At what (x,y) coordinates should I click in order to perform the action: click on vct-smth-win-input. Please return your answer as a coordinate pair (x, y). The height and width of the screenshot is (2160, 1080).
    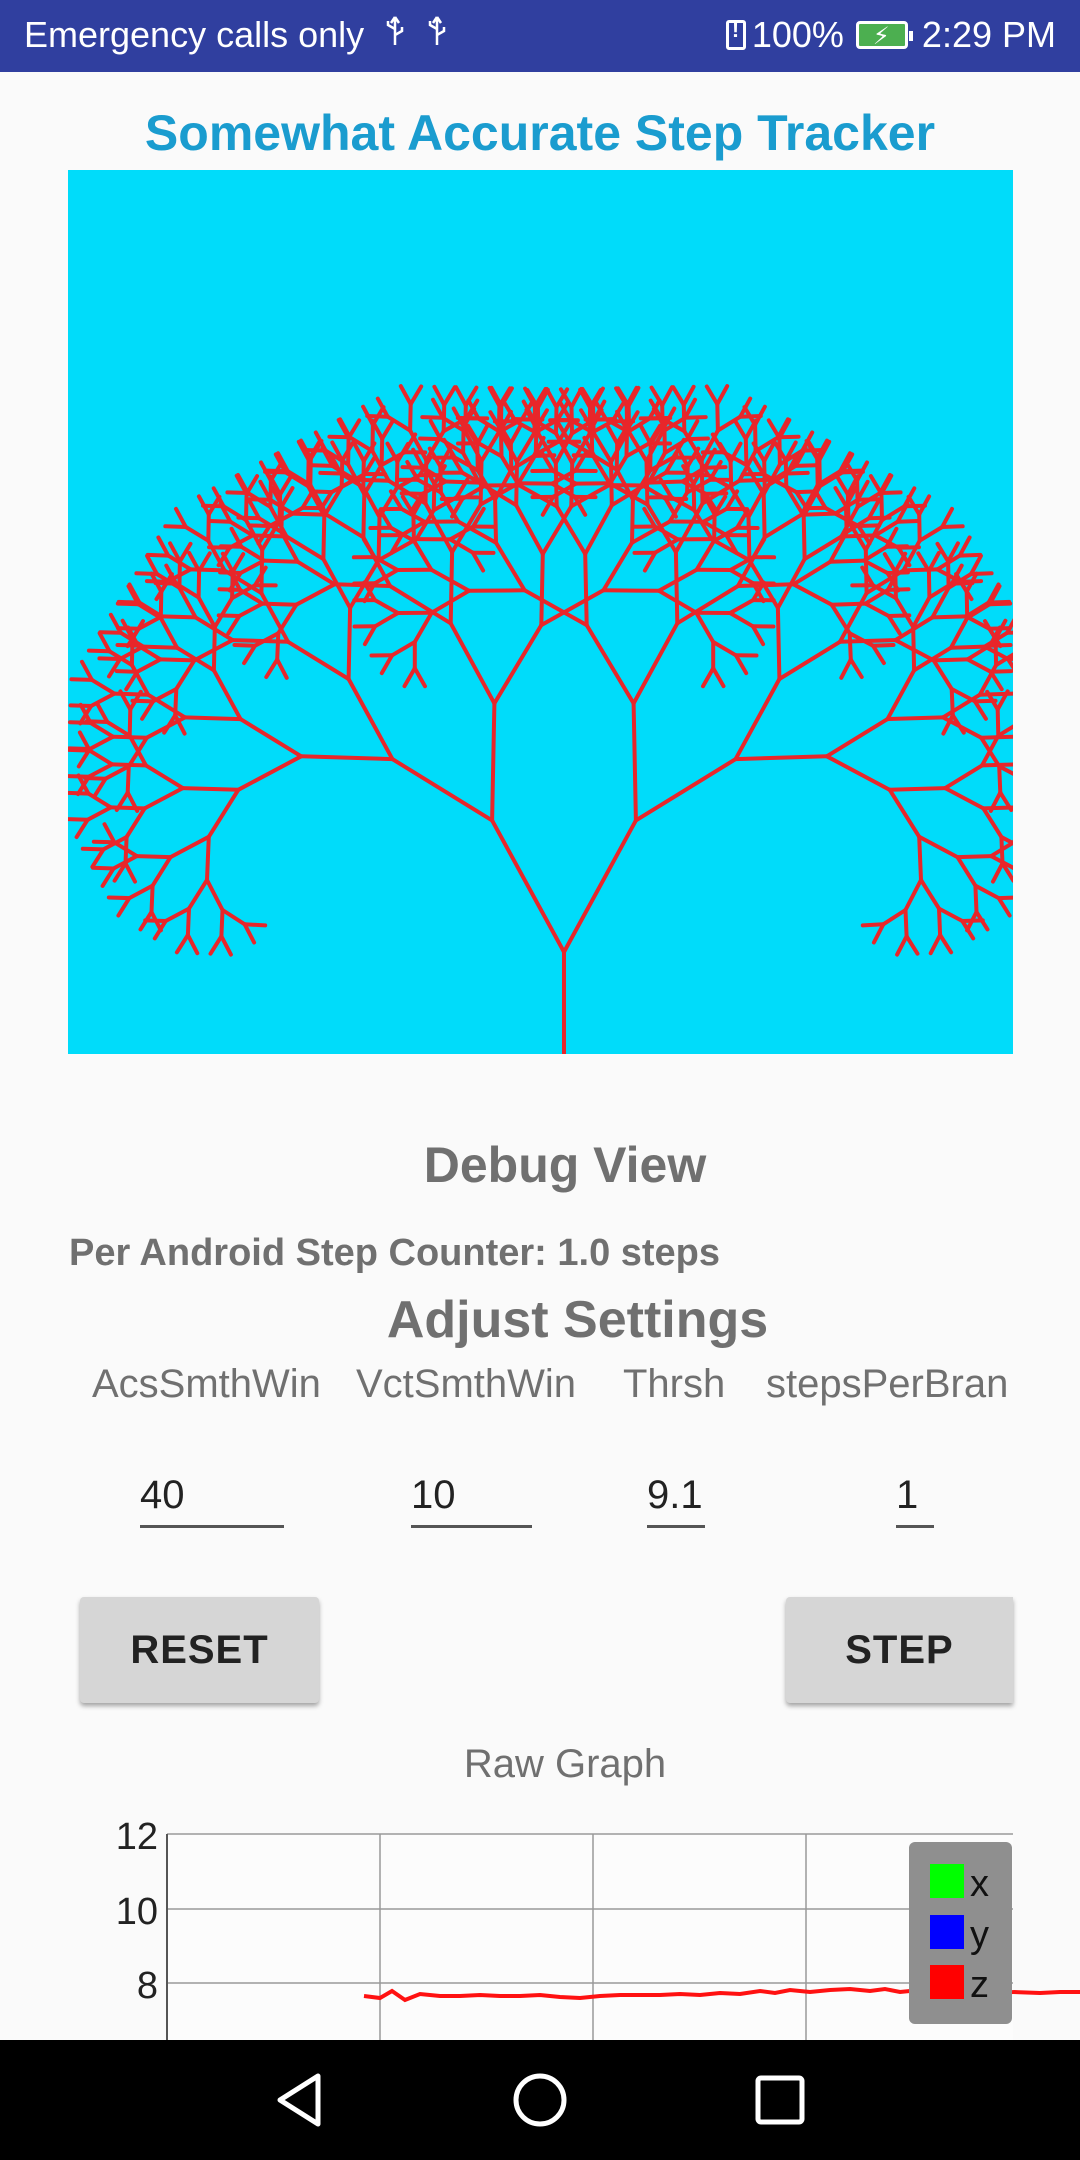
    Looking at the image, I should click on (471, 1496).